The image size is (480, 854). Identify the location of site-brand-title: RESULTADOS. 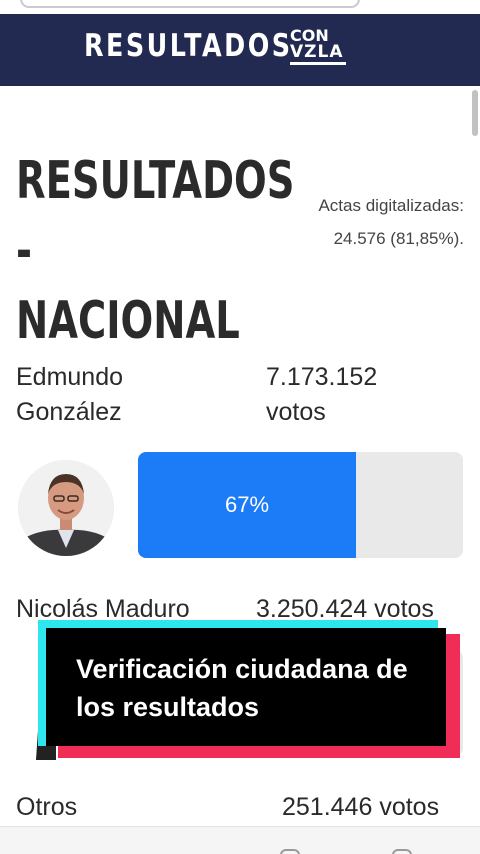
(188, 46).